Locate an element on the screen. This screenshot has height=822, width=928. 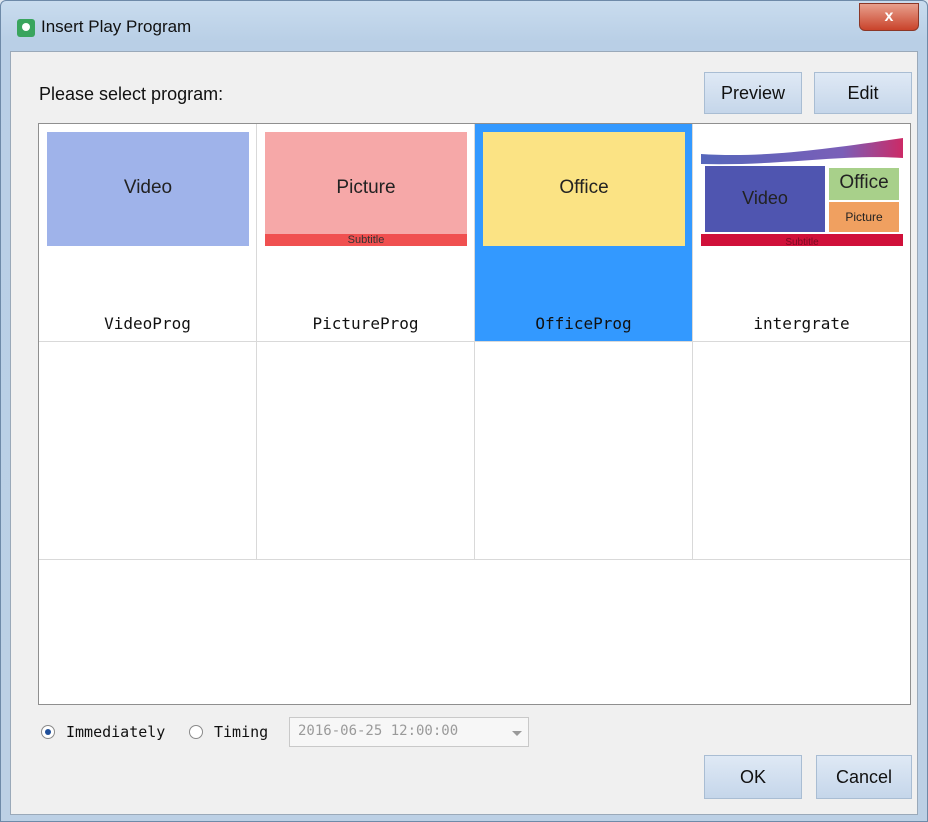
program-tile-pictureprog: Picture Subtitle PictureProg is located at coordinates (366, 233).